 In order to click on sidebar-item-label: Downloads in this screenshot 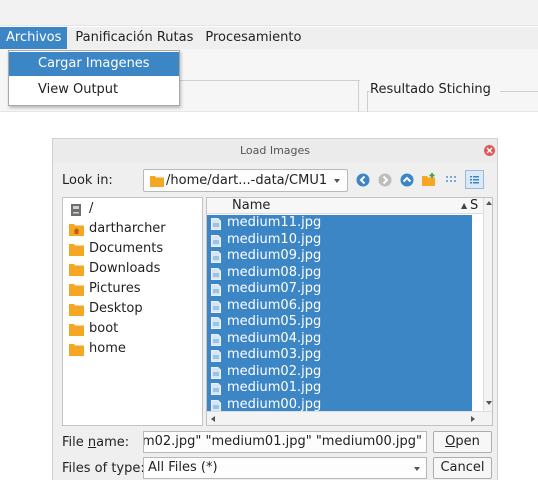, I will do `click(125, 268)`.